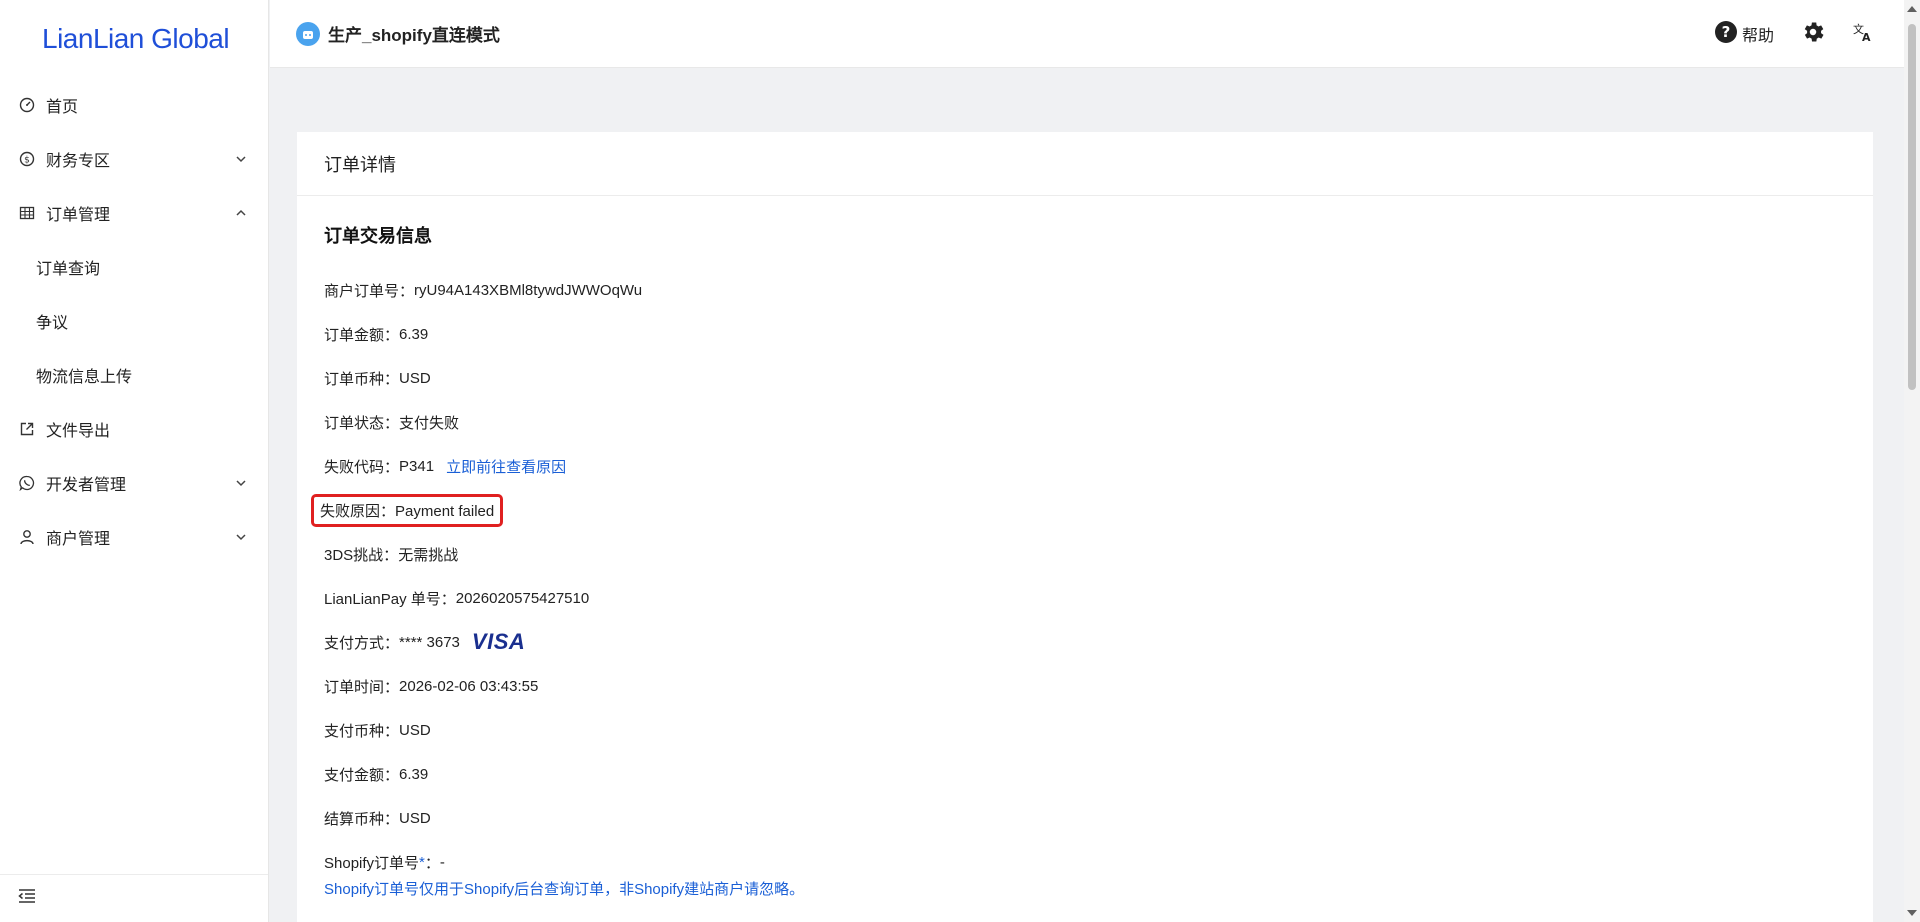  What do you see at coordinates (27, 429) in the screenshot?
I see `export-icon` at bounding box center [27, 429].